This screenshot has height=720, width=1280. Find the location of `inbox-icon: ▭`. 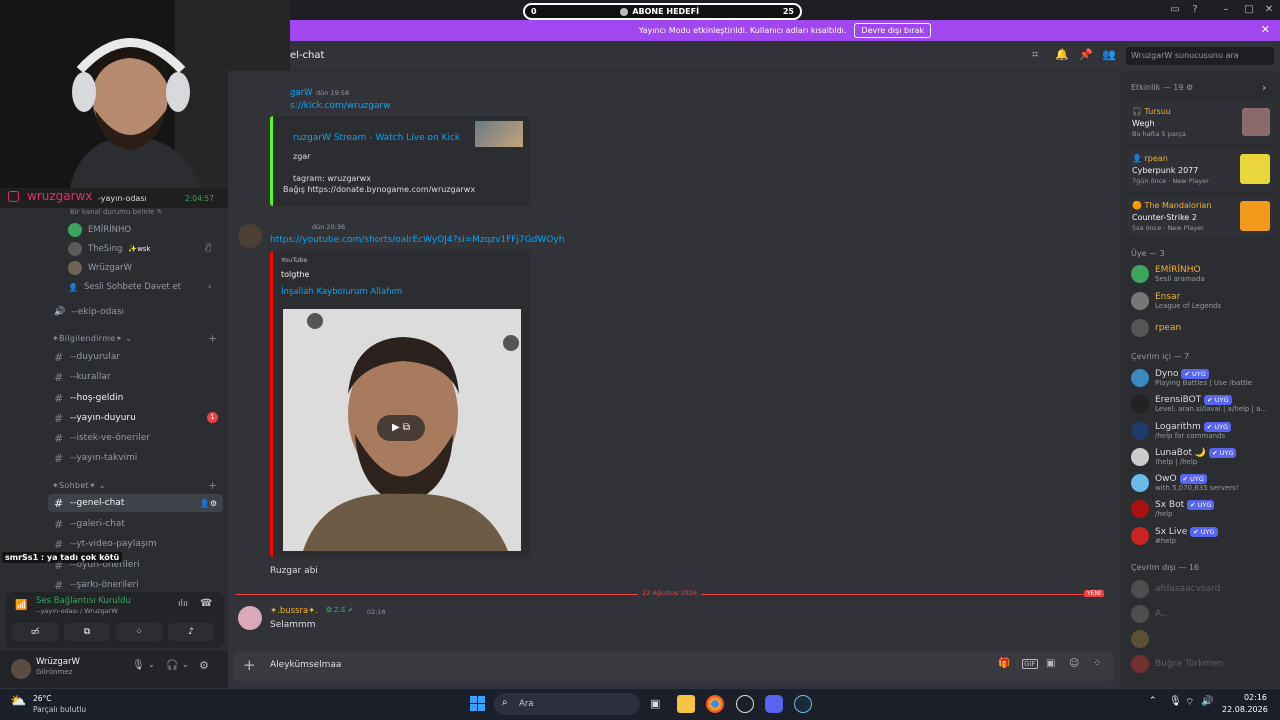

inbox-icon: ▭ is located at coordinates (1175, 10).